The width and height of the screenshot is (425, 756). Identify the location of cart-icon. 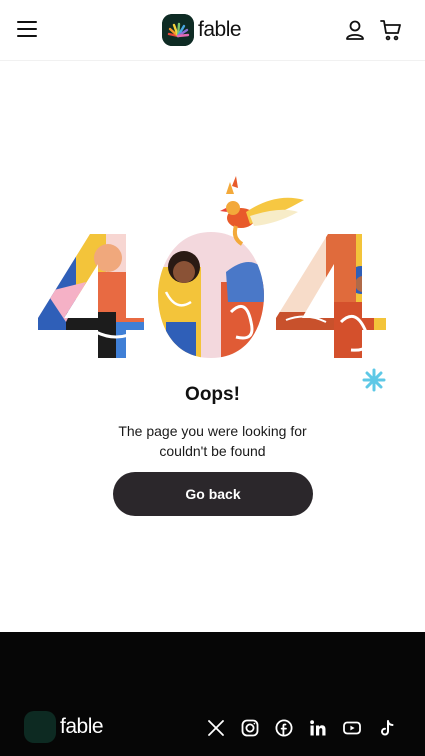
(391, 30).